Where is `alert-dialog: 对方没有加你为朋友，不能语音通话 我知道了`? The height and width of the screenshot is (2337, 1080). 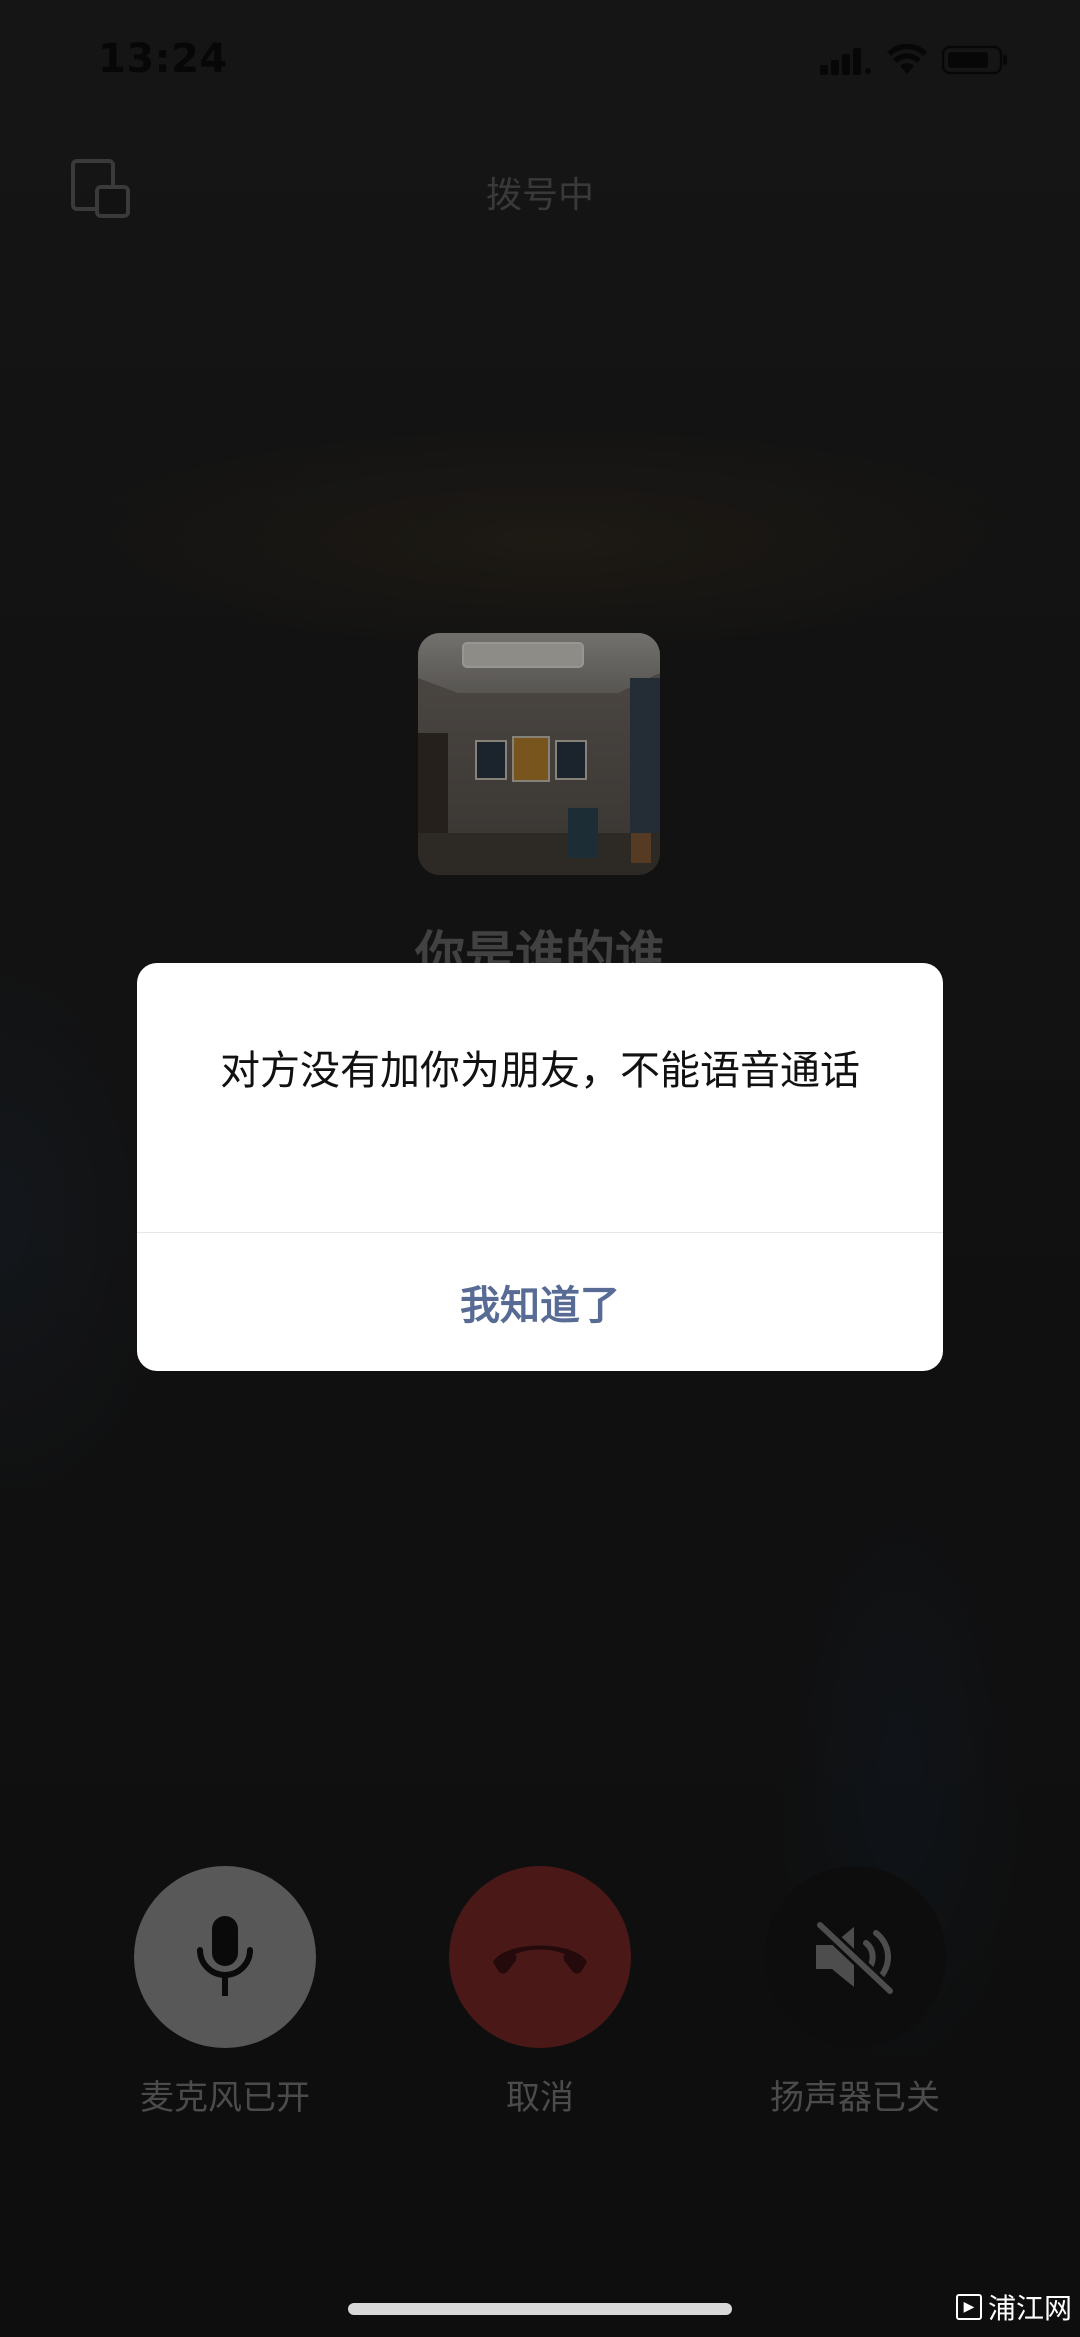
alert-dialog: 对方没有加你为朋友，不能语音通话 我知道了 is located at coordinates (540, 1167).